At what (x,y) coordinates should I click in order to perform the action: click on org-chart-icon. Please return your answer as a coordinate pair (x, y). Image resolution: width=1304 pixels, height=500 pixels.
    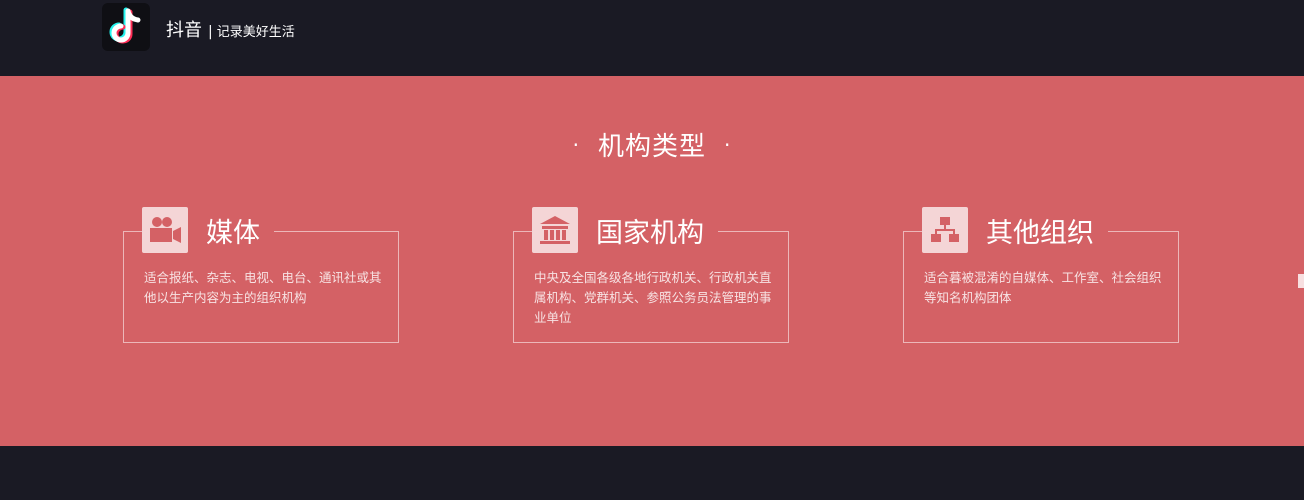
    Looking at the image, I should click on (945, 230).